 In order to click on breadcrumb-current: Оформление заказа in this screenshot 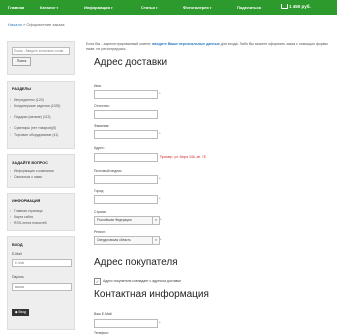, I will do `click(45, 24)`.